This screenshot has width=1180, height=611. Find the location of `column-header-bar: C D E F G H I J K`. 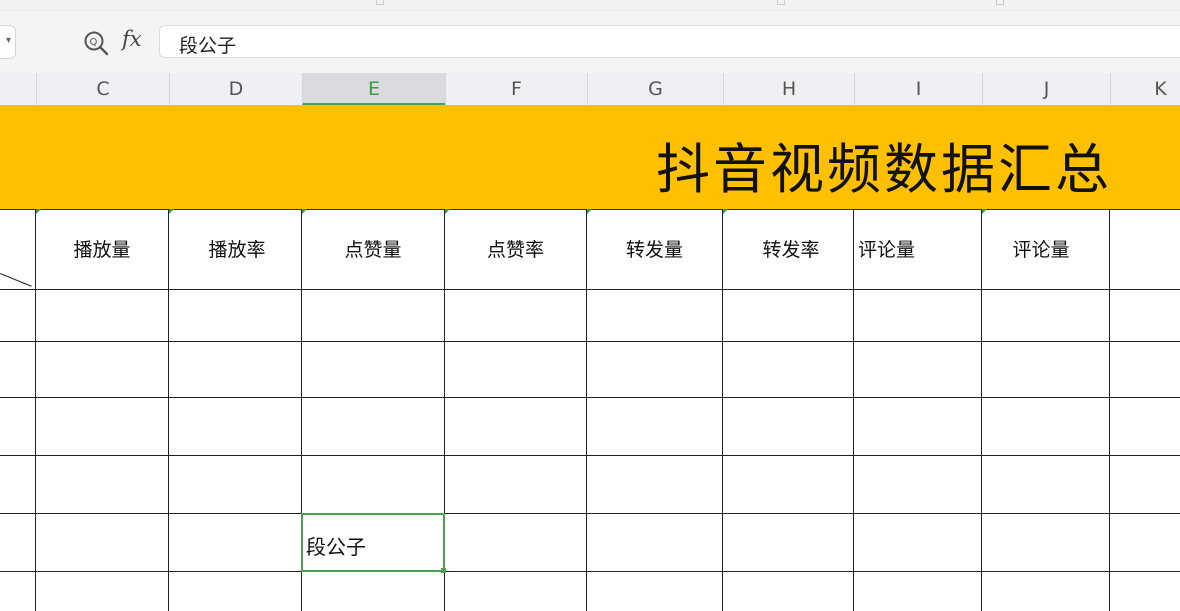

column-header-bar: C D E F G H I J K is located at coordinates (590, 89).